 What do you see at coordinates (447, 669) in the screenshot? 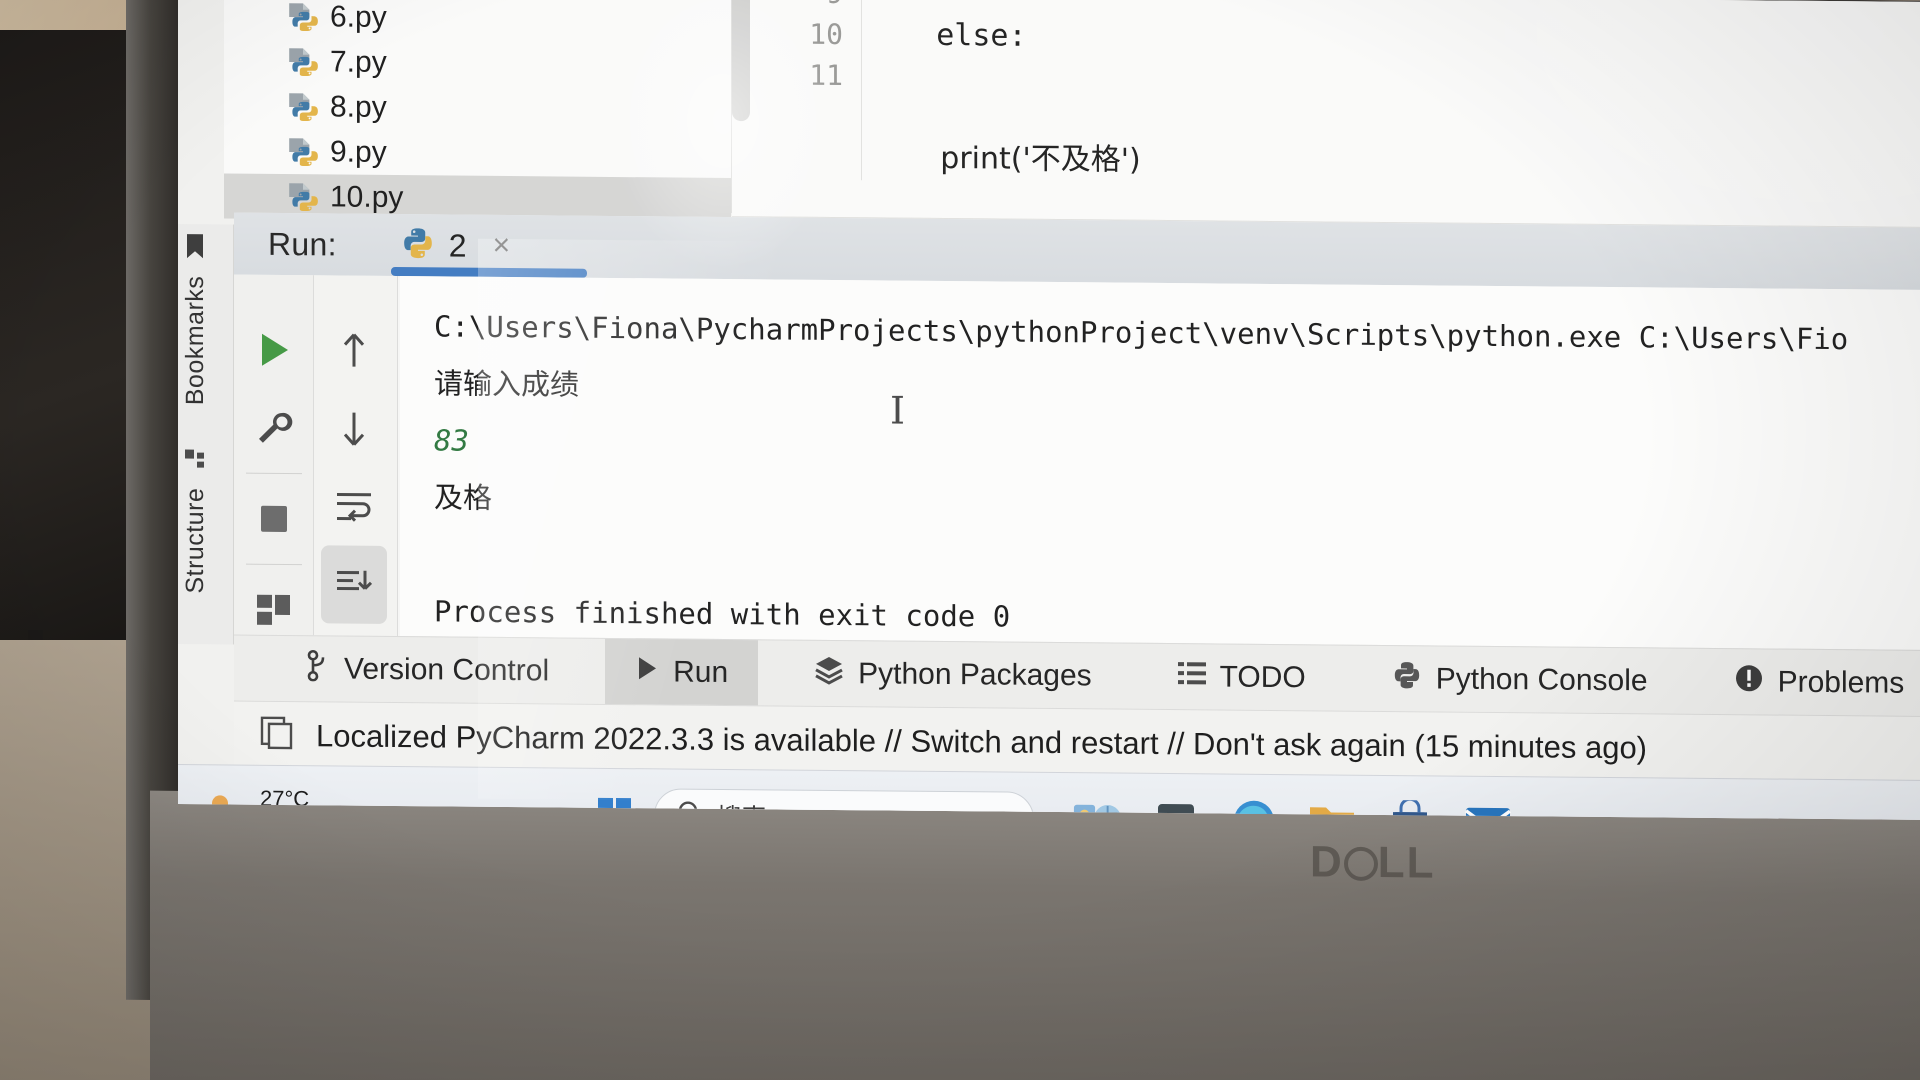
I see `tab-label: Version Control` at bounding box center [447, 669].